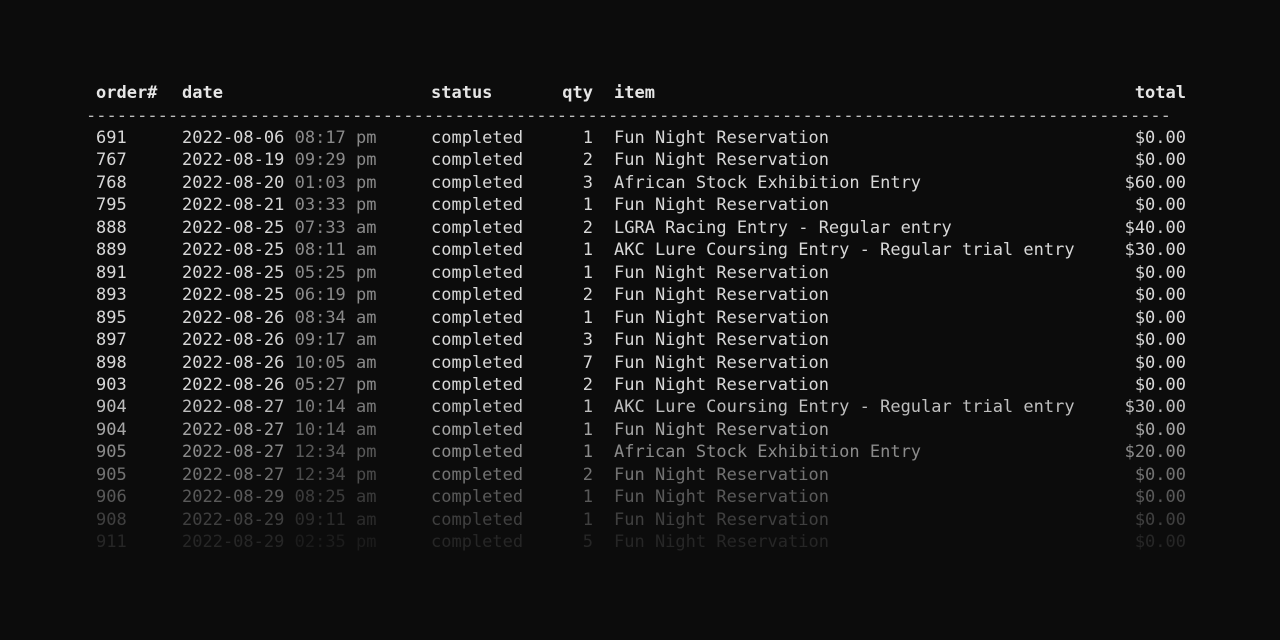 This screenshot has height=640, width=1280. What do you see at coordinates (127, 93) in the screenshot?
I see `header-order: order#` at bounding box center [127, 93].